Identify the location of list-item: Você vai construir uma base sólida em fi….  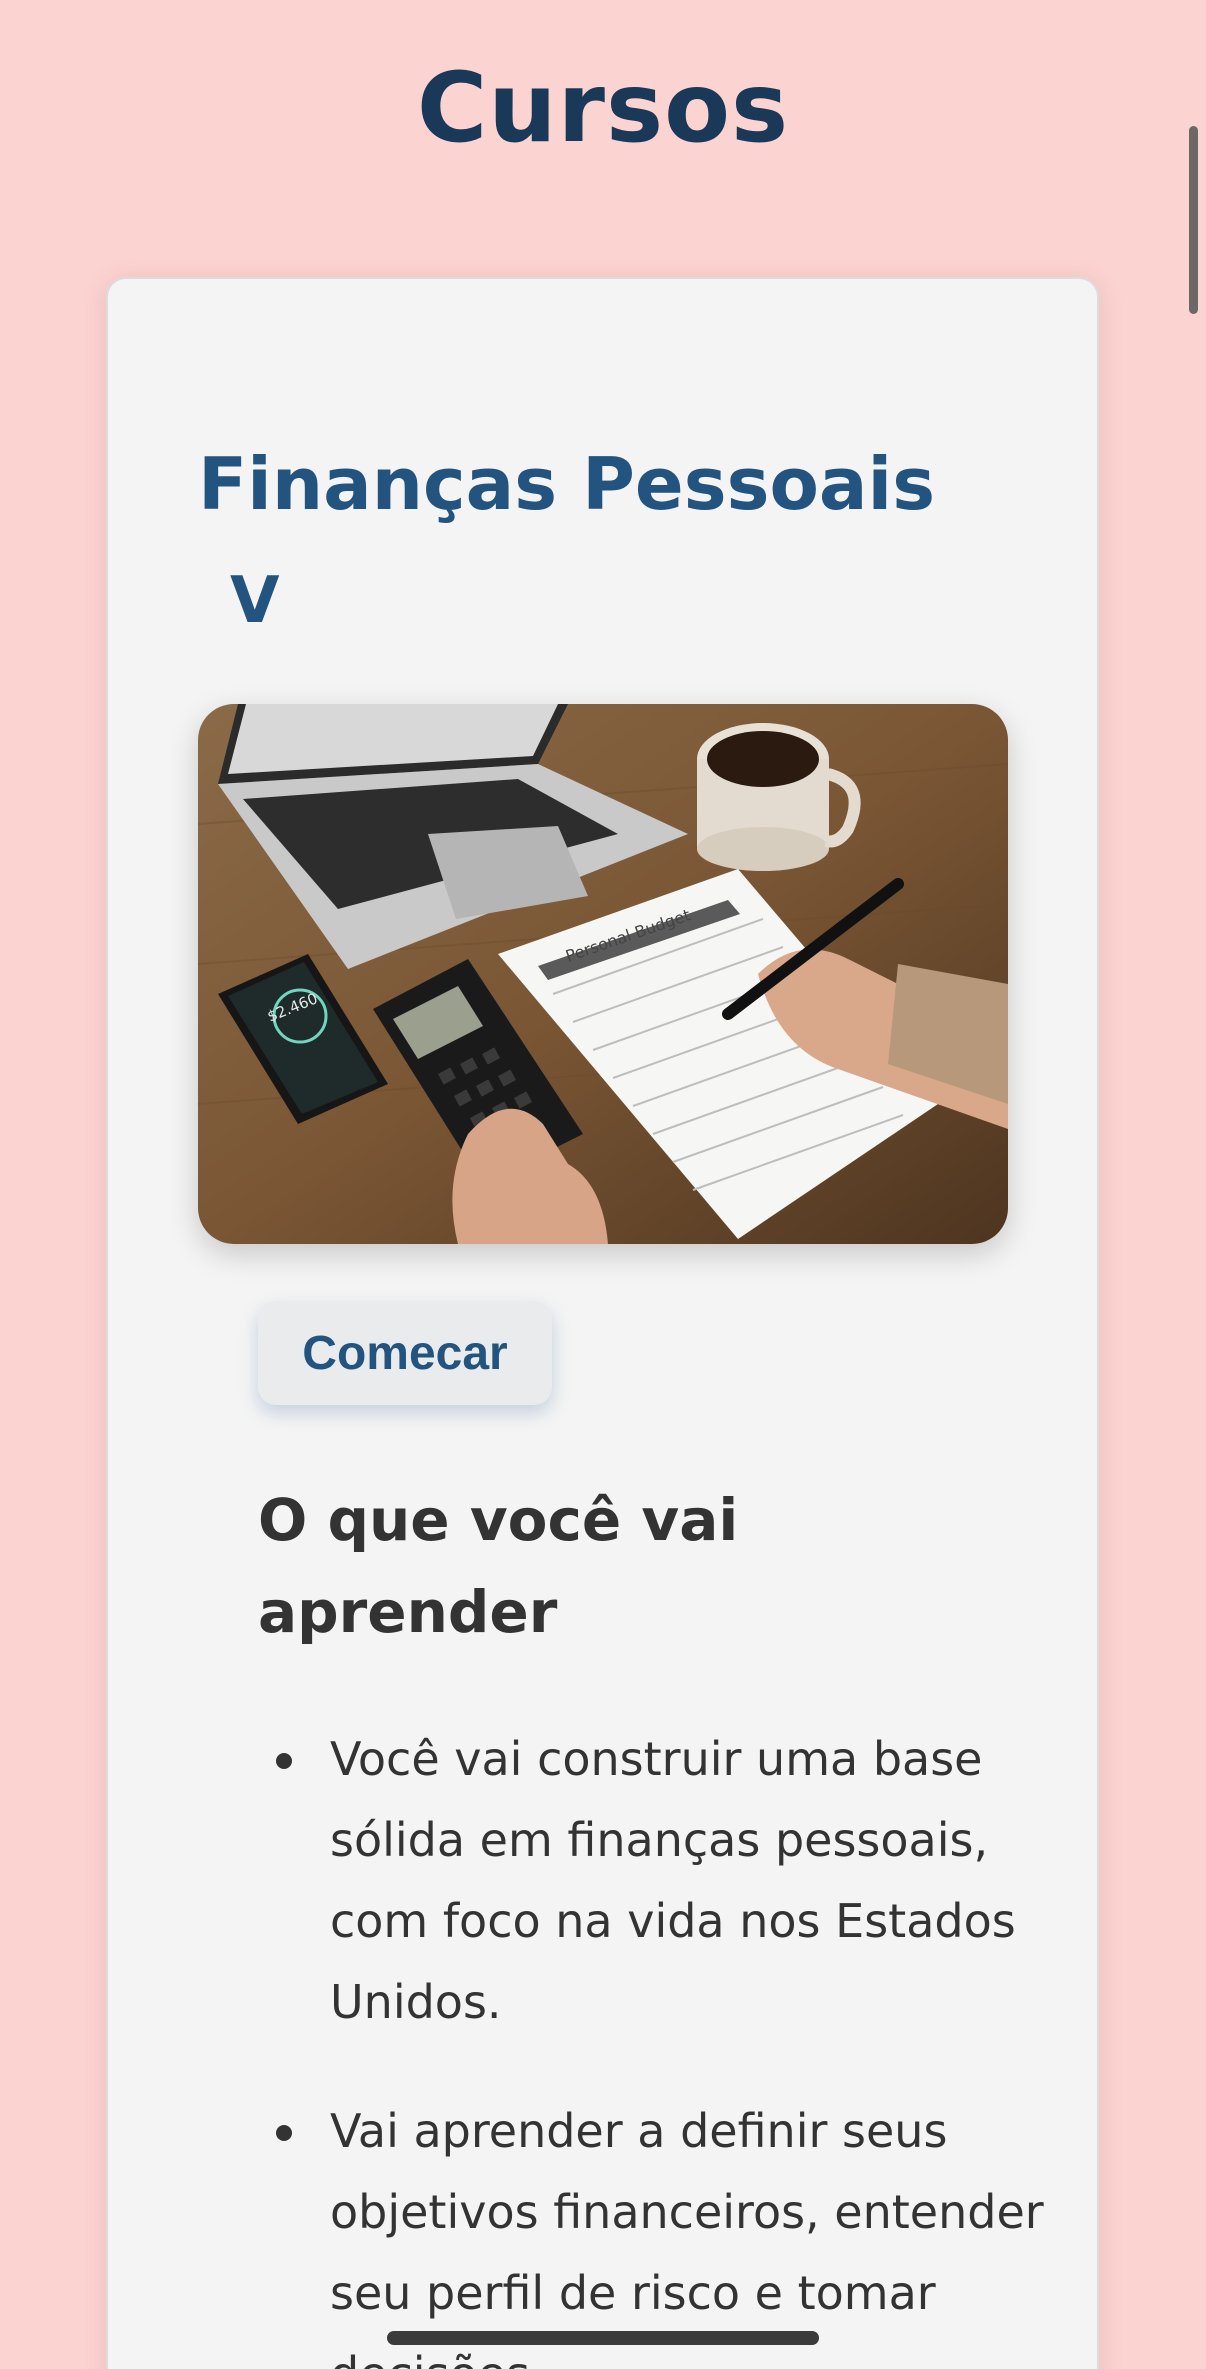
(658, 1881).